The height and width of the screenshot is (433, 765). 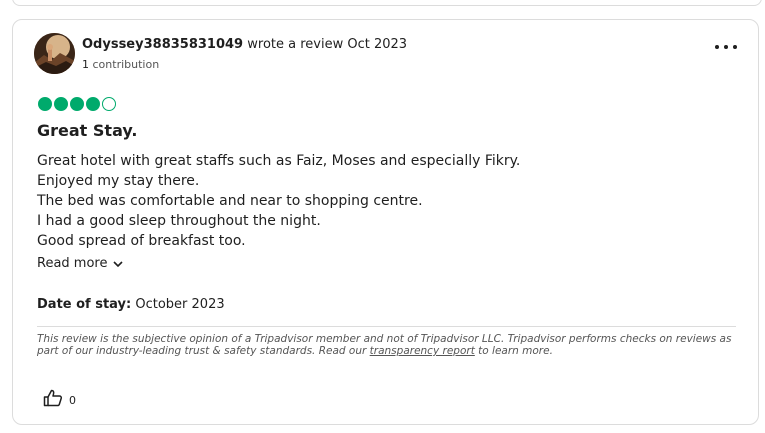 What do you see at coordinates (72, 400) in the screenshot?
I see `helpful-count: 0` at bounding box center [72, 400].